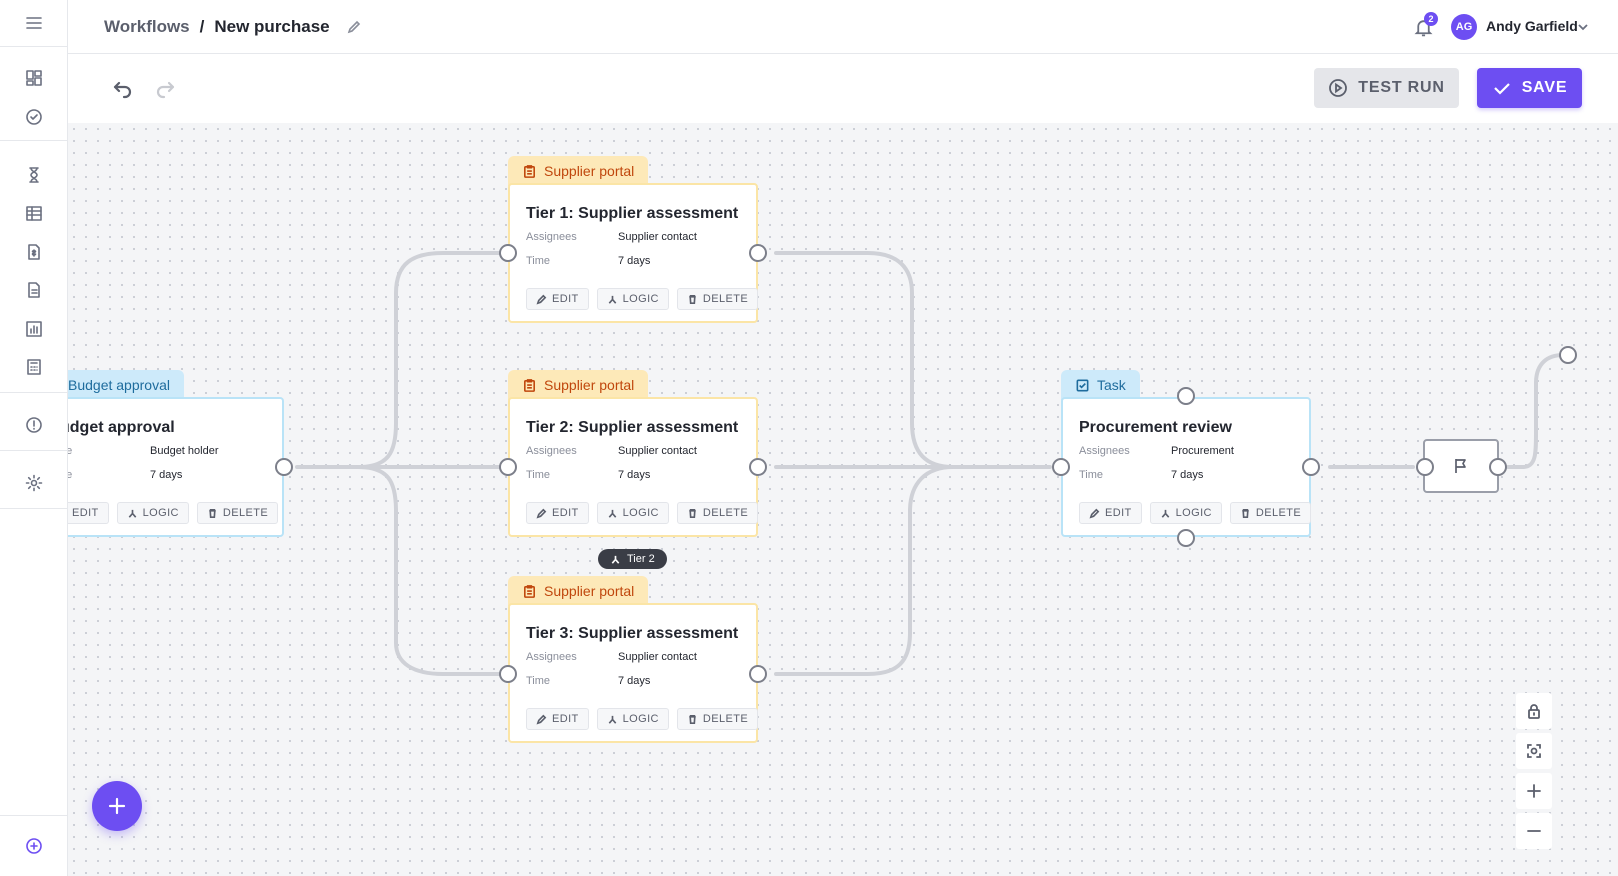  I want to click on port-tier2-out, so click(758, 467).